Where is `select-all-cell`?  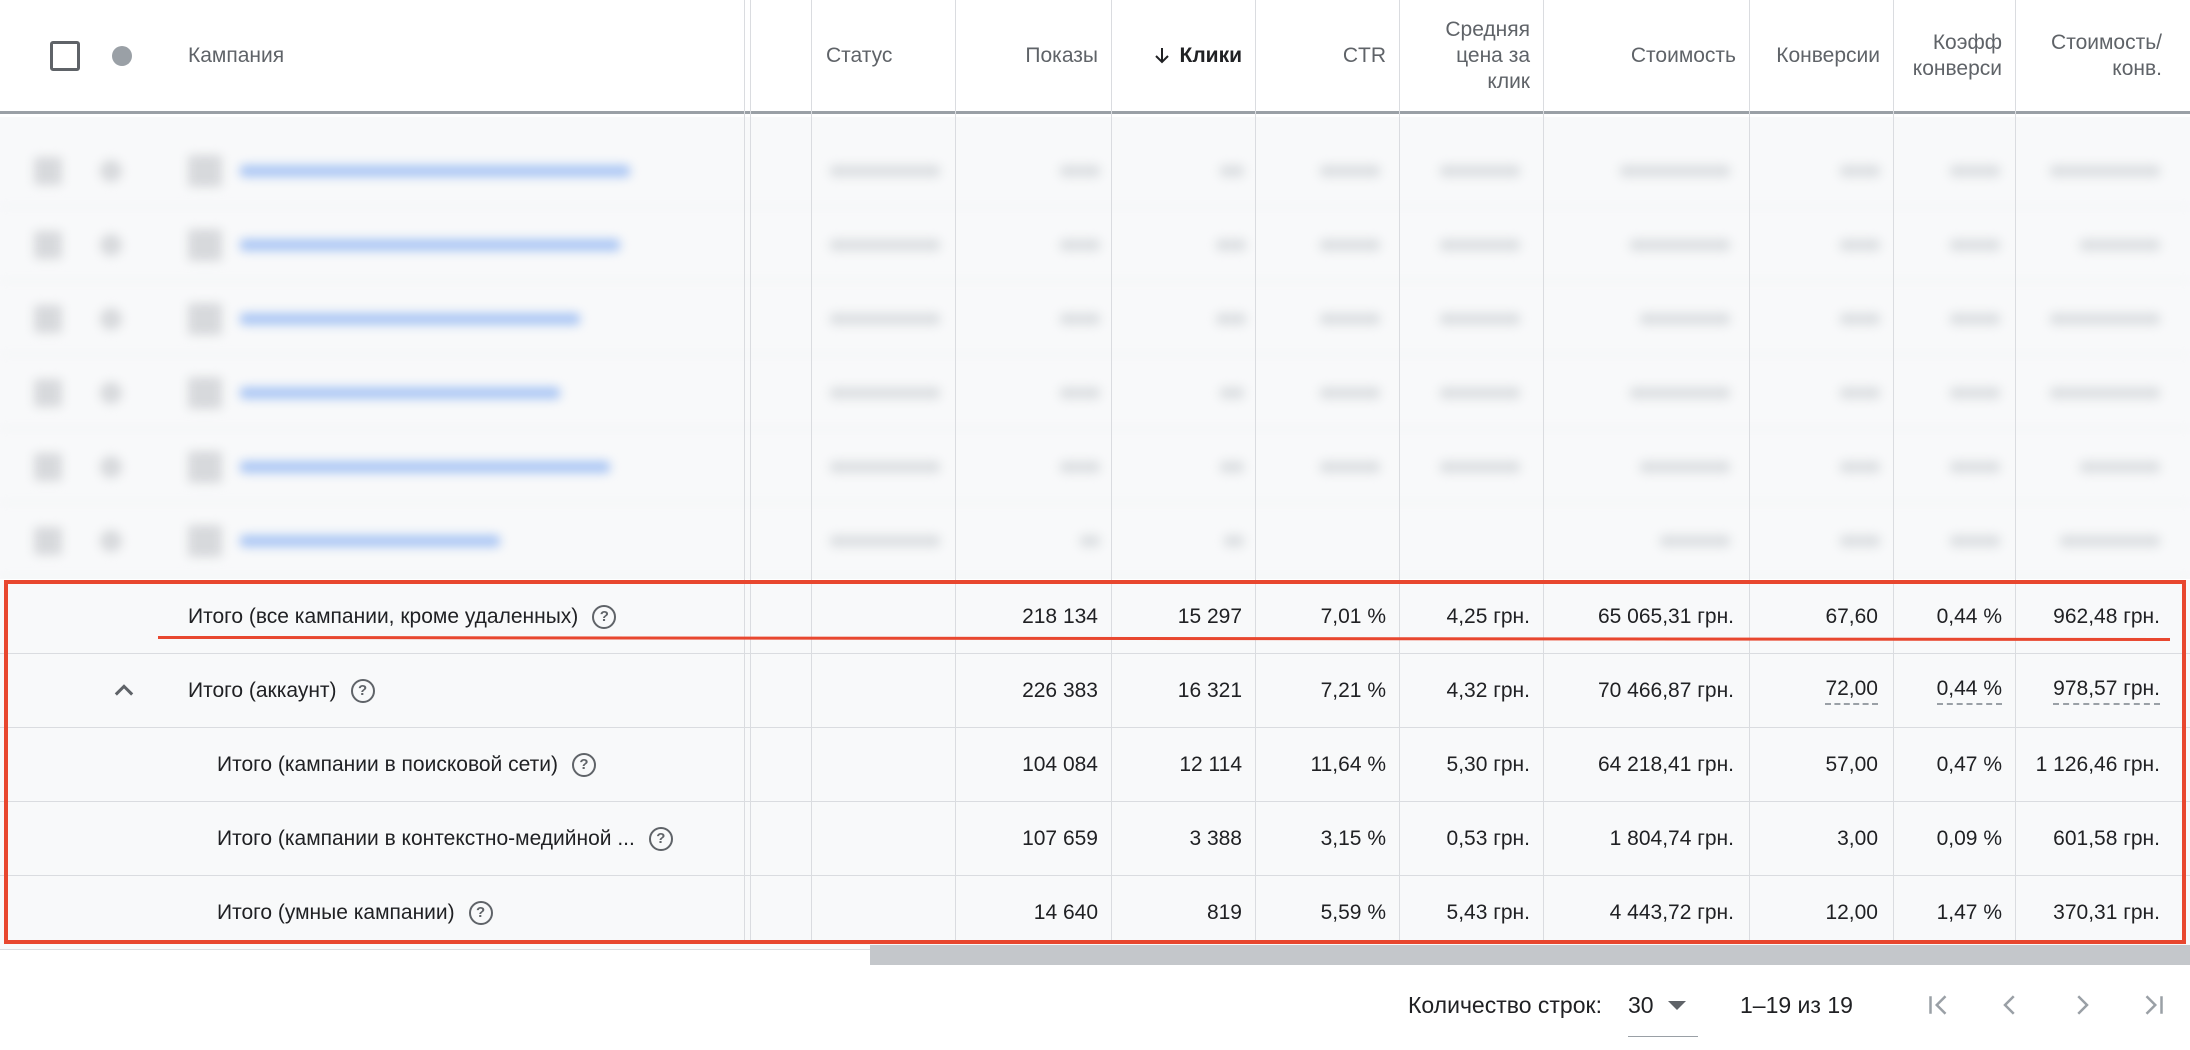 select-all-cell is located at coordinates (71, 55).